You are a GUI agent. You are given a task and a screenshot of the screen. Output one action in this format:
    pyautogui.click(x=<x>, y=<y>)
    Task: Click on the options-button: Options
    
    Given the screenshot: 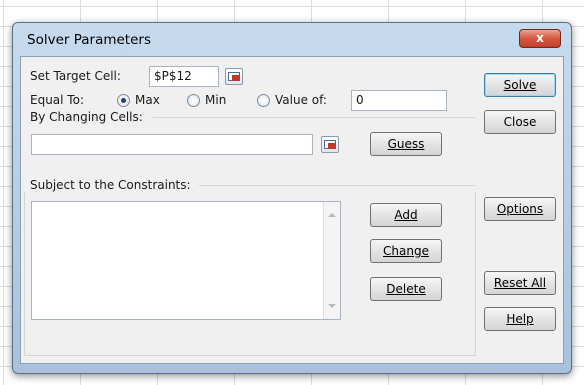 What is the action you would take?
    pyautogui.click(x=520, y=209)
    